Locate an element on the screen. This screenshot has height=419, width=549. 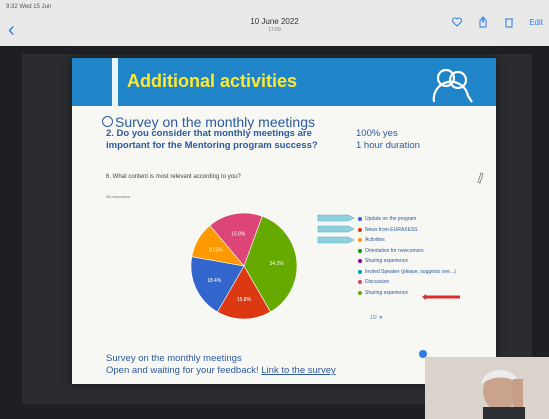
legend-pager: 1/2 ▼ is located at coordinates (376, 318).